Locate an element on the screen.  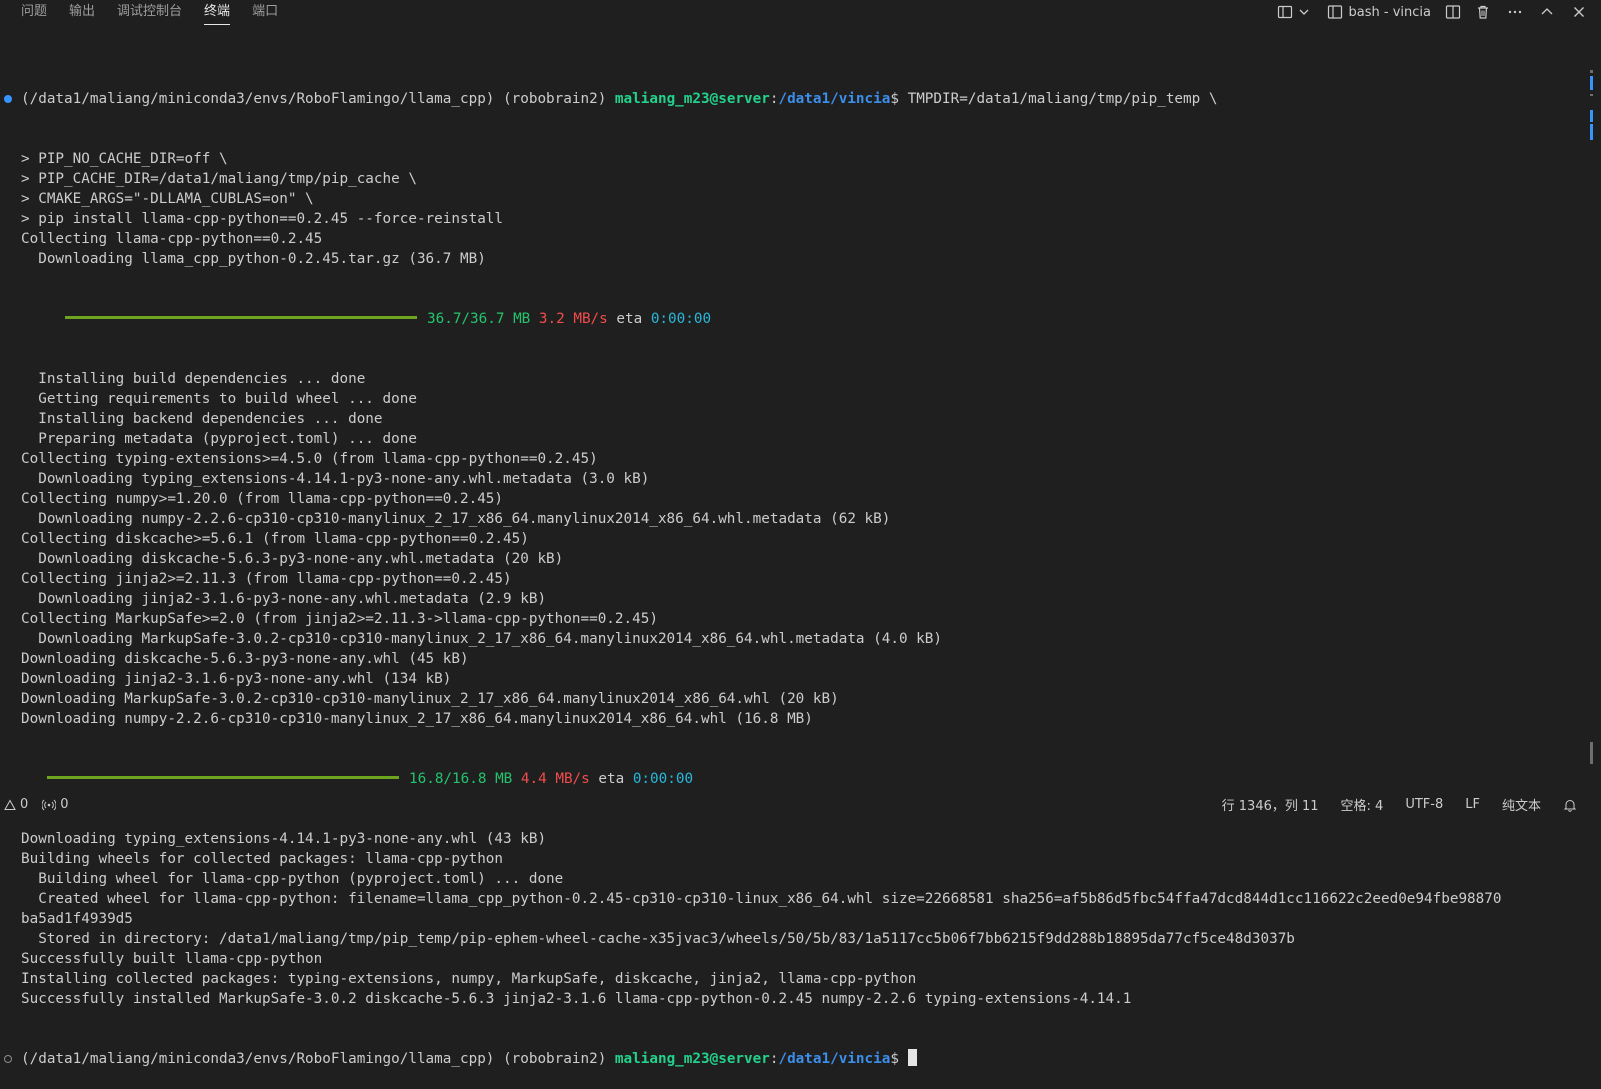
tab-problems: 问题 is located at coordinates (34, 11).